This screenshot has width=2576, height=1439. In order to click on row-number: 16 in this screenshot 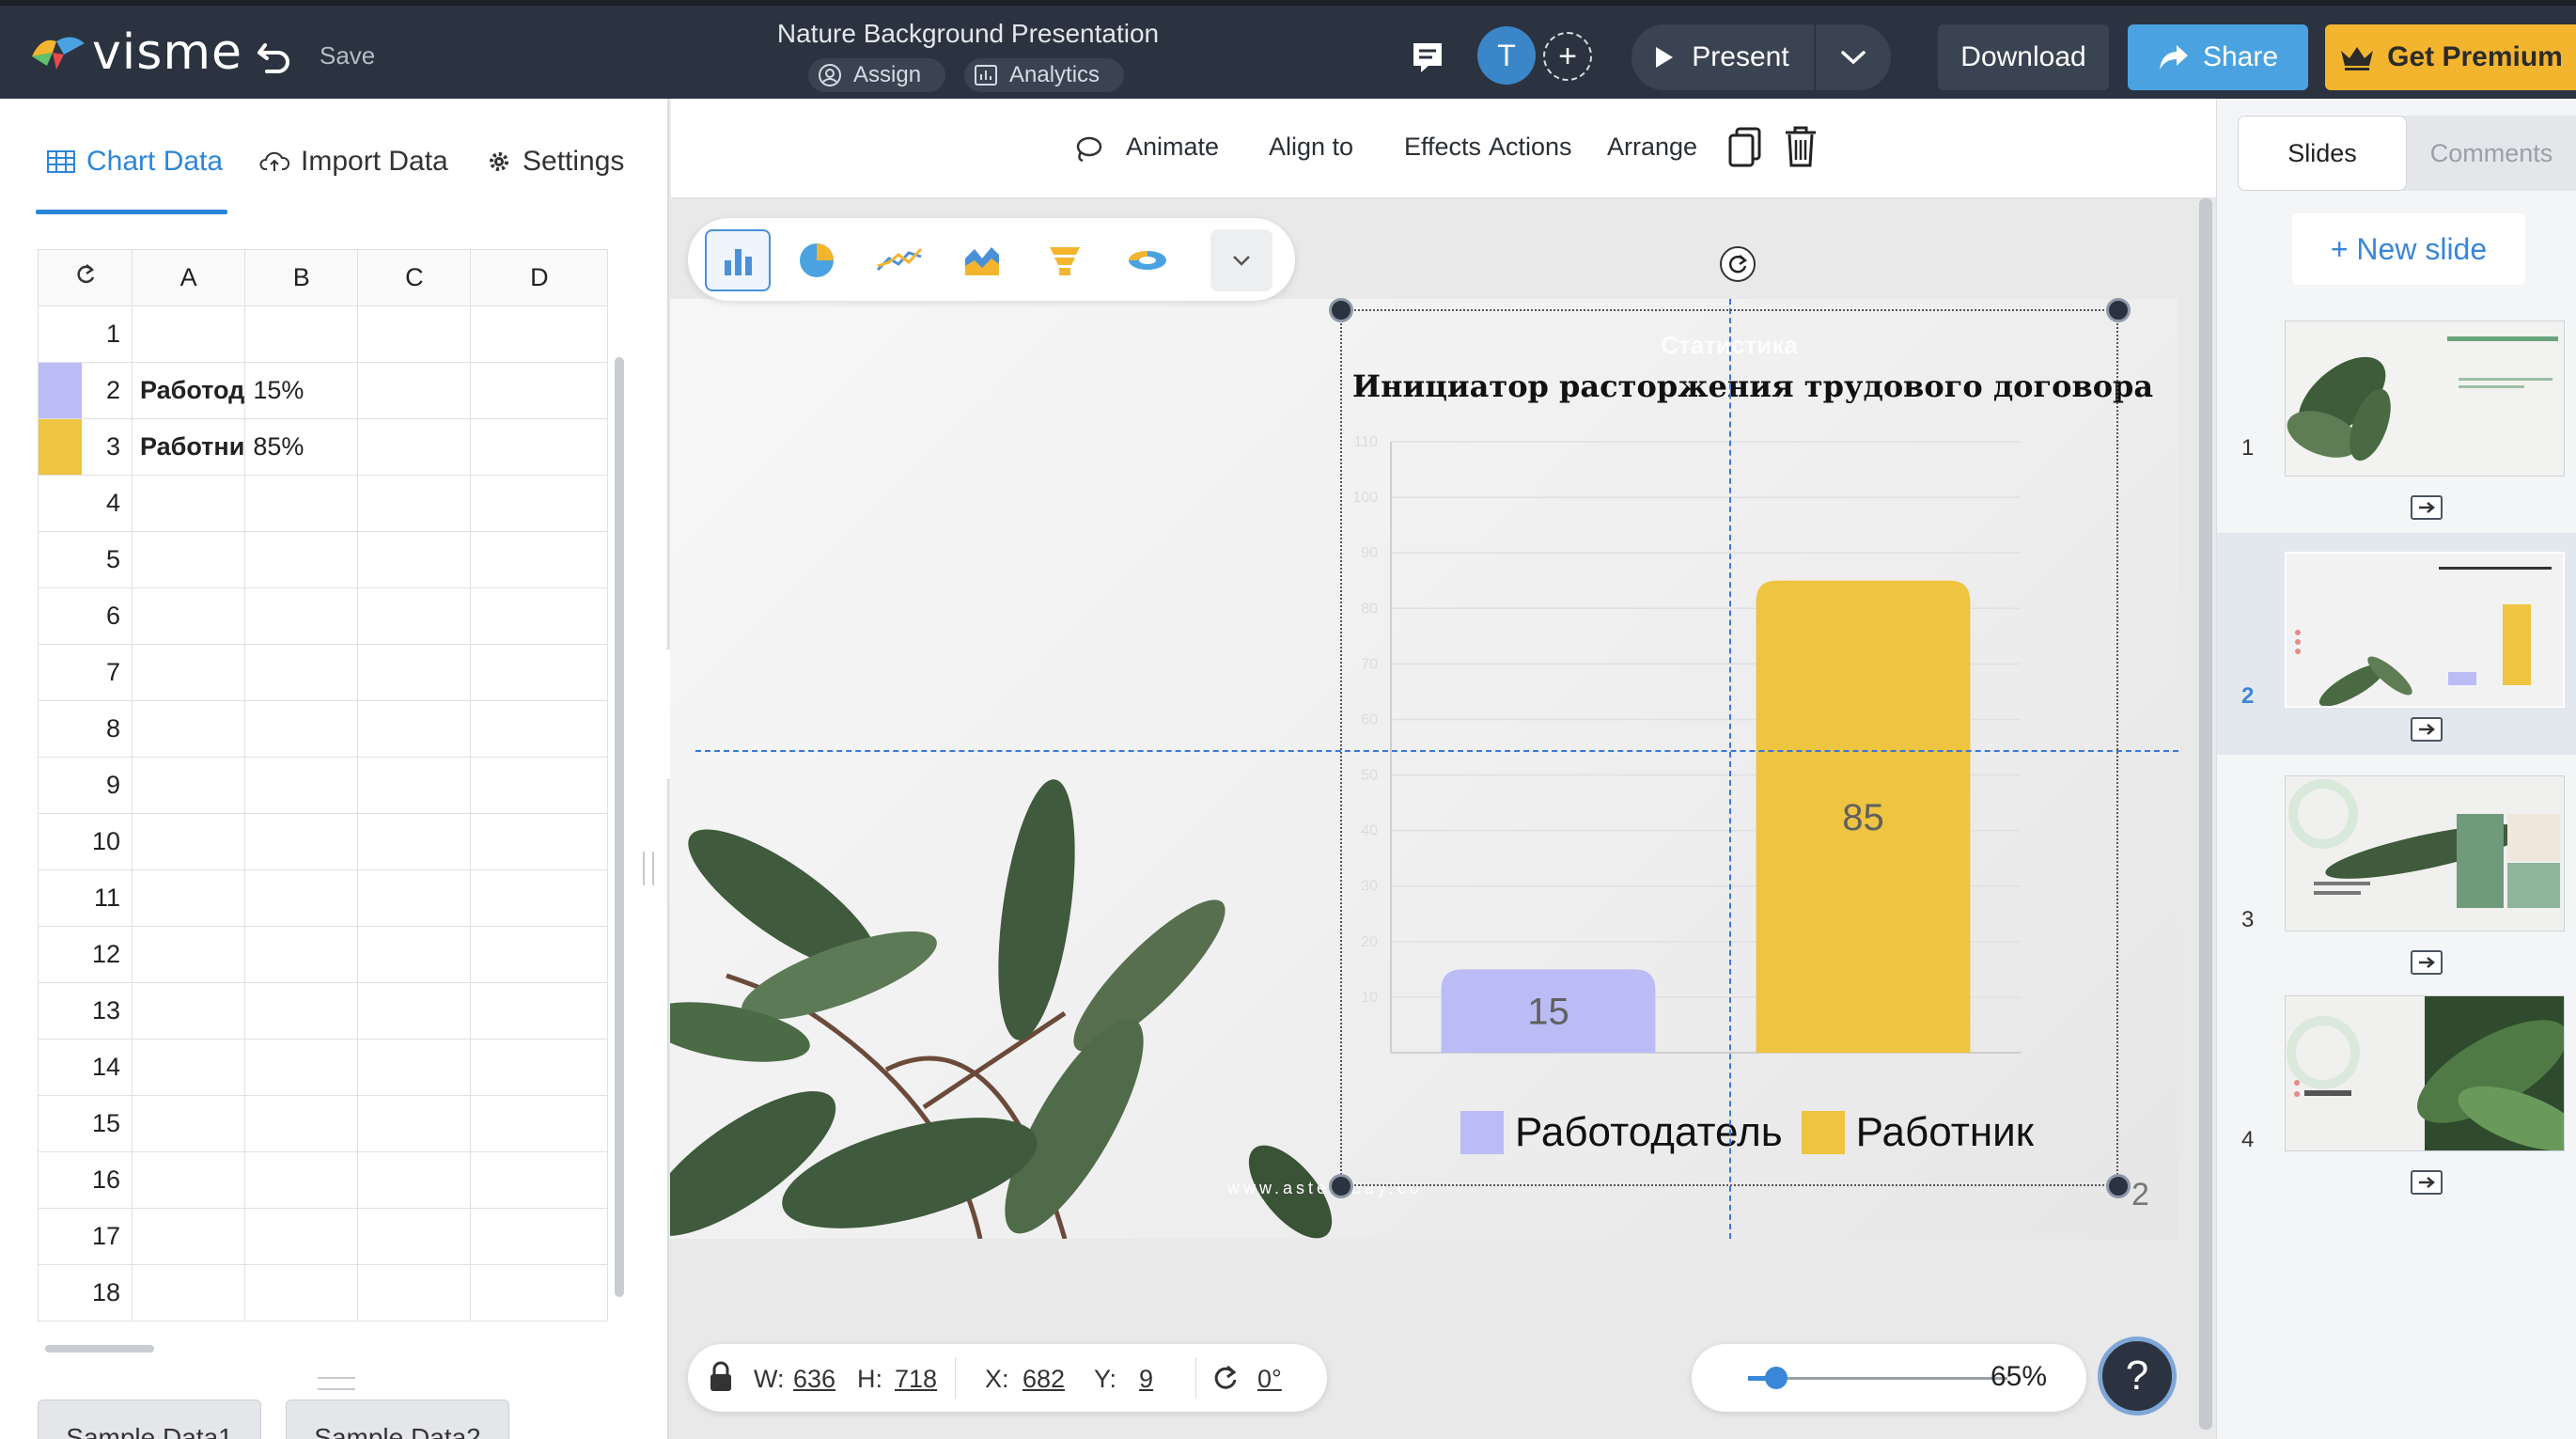, I will do `click(85, 1180)`.